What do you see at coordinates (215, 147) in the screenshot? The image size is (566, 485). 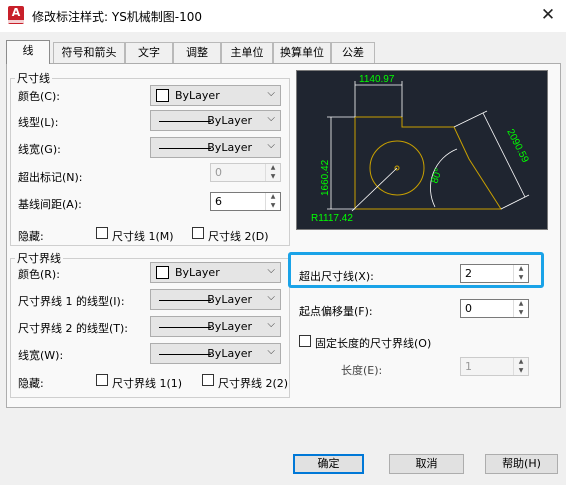 I see `dim-lineweight-select: ByLayer ⌵` at bounding box center [215, 147].